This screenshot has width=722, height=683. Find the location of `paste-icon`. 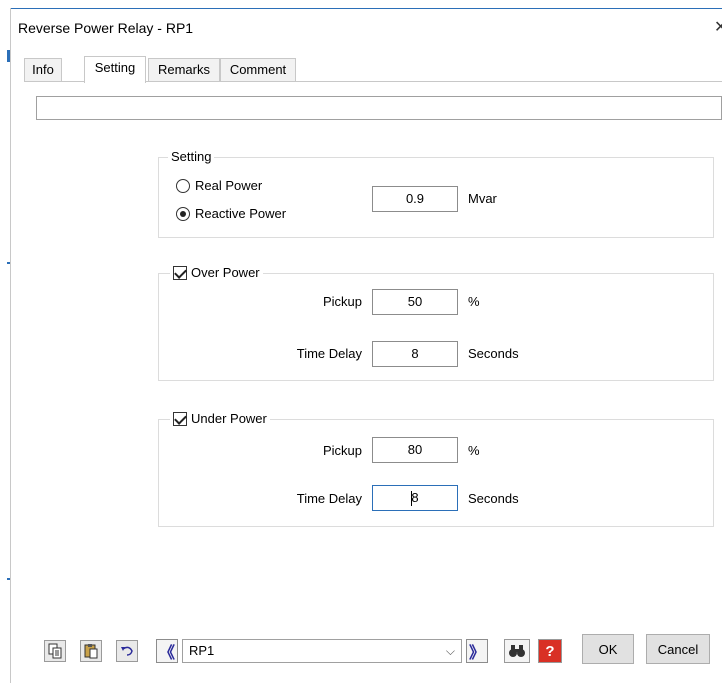

paste-icon is located at coordinates (91, 651).